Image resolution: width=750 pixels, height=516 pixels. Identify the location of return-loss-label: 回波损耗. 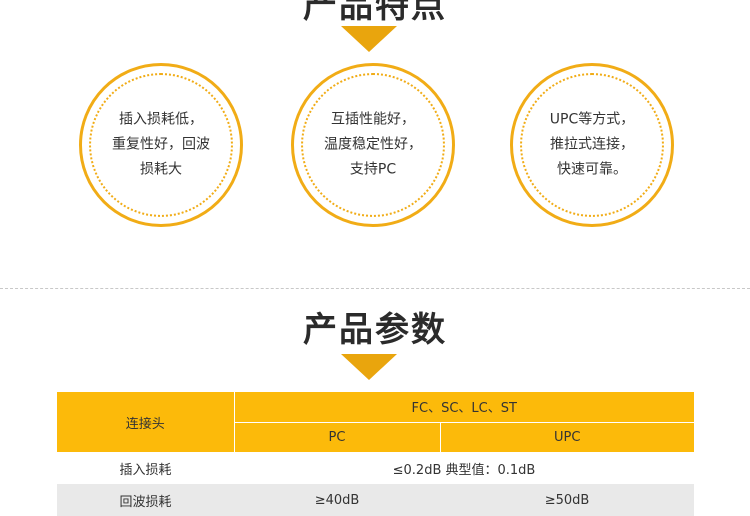
(145, 500).